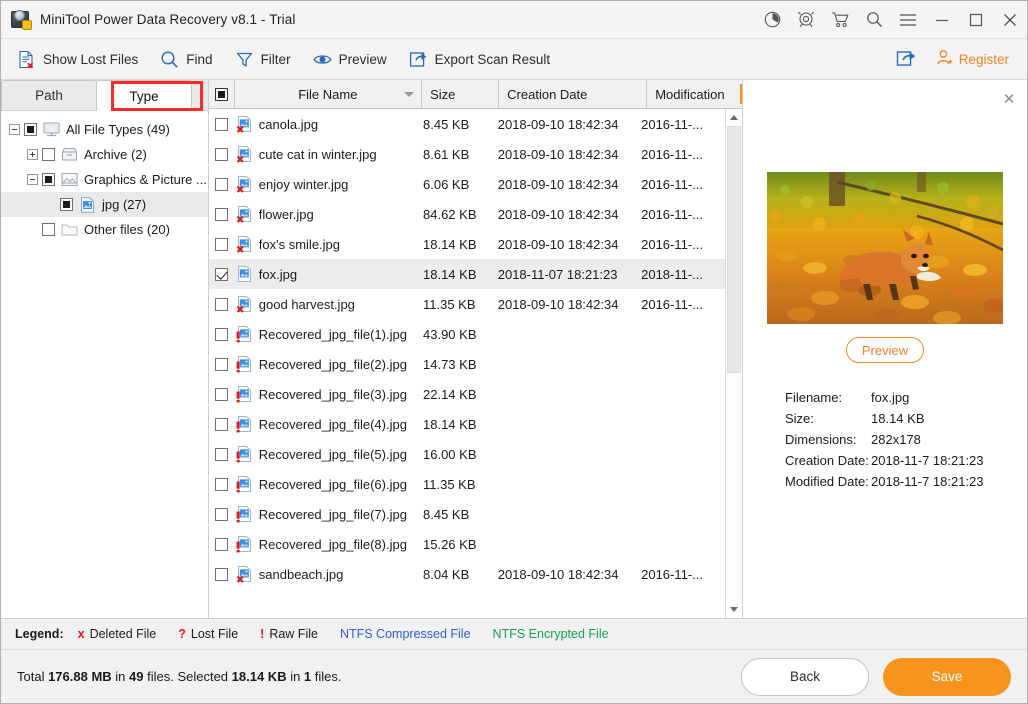 The width and height of the screenshot is (1028, 704). Describe the element at coordinates (806, 20) in the screenshot. I see `support-headset-icon` at that location.